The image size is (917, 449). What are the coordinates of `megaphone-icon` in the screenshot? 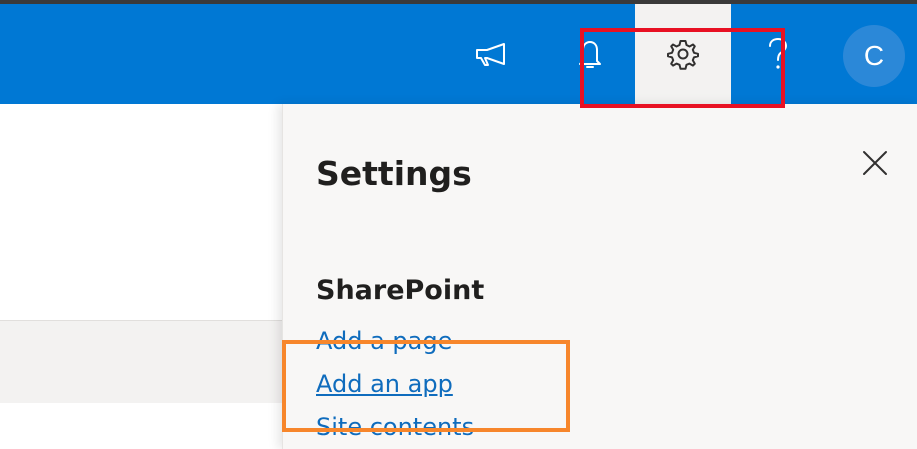 It's located at (491, 54).